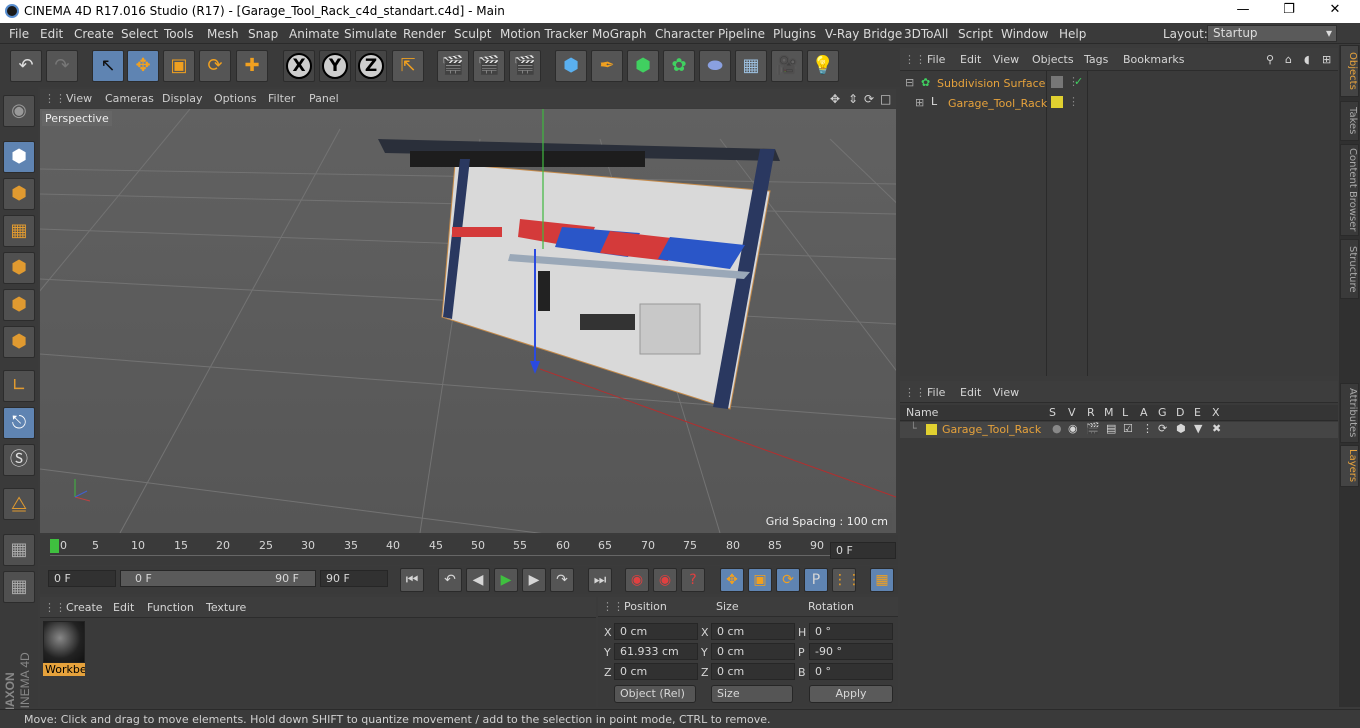 This screenshot has width=1360, height=728. Describe the element at coordinates (1078, 81) in the screenshot. I see `enabled-check-icon: ✓` at that location.